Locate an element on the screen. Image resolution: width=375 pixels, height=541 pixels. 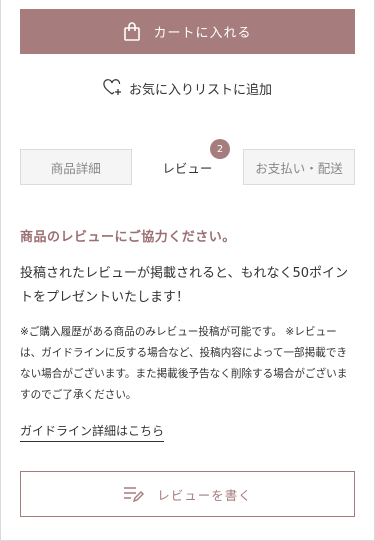
write-review-button: レビューを書く is located at coordinates (187, 494).